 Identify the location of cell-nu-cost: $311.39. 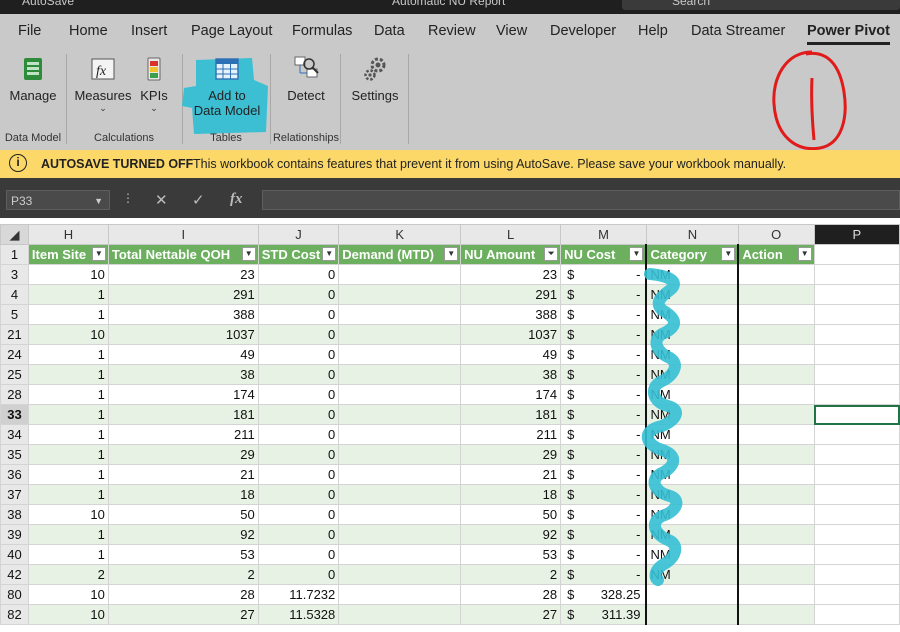
(603, 614).